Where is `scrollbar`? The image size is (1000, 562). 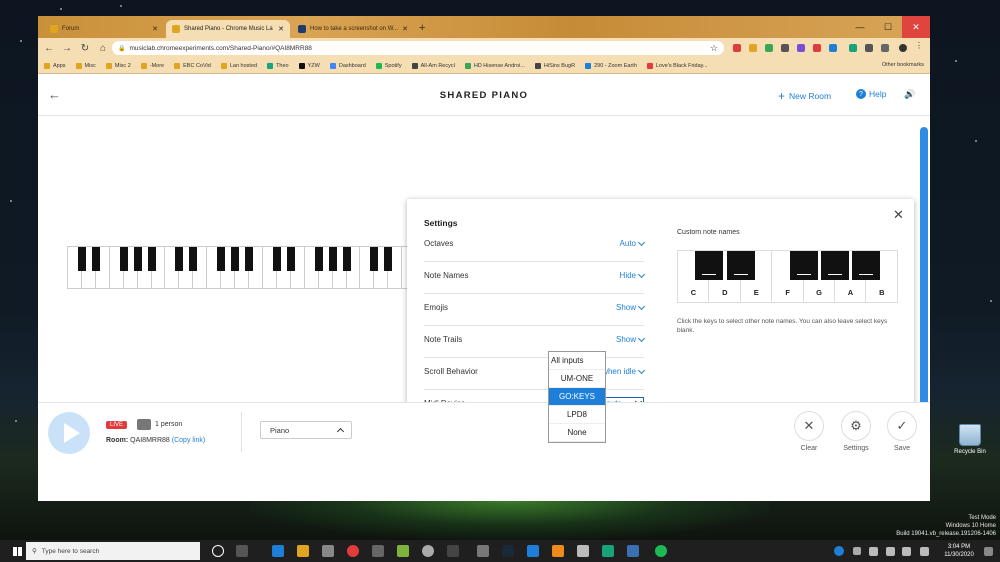
scrollbar is located at coordinates (924, 286).